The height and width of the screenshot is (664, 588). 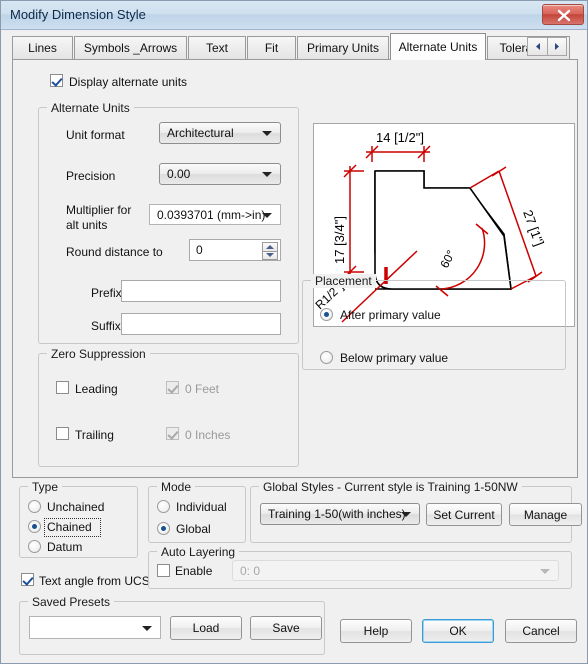 What do you see at coordinates (114, 252) in the screenshot?
I see `round-distance-label: Round distance to` at bounding box center [114, 252].